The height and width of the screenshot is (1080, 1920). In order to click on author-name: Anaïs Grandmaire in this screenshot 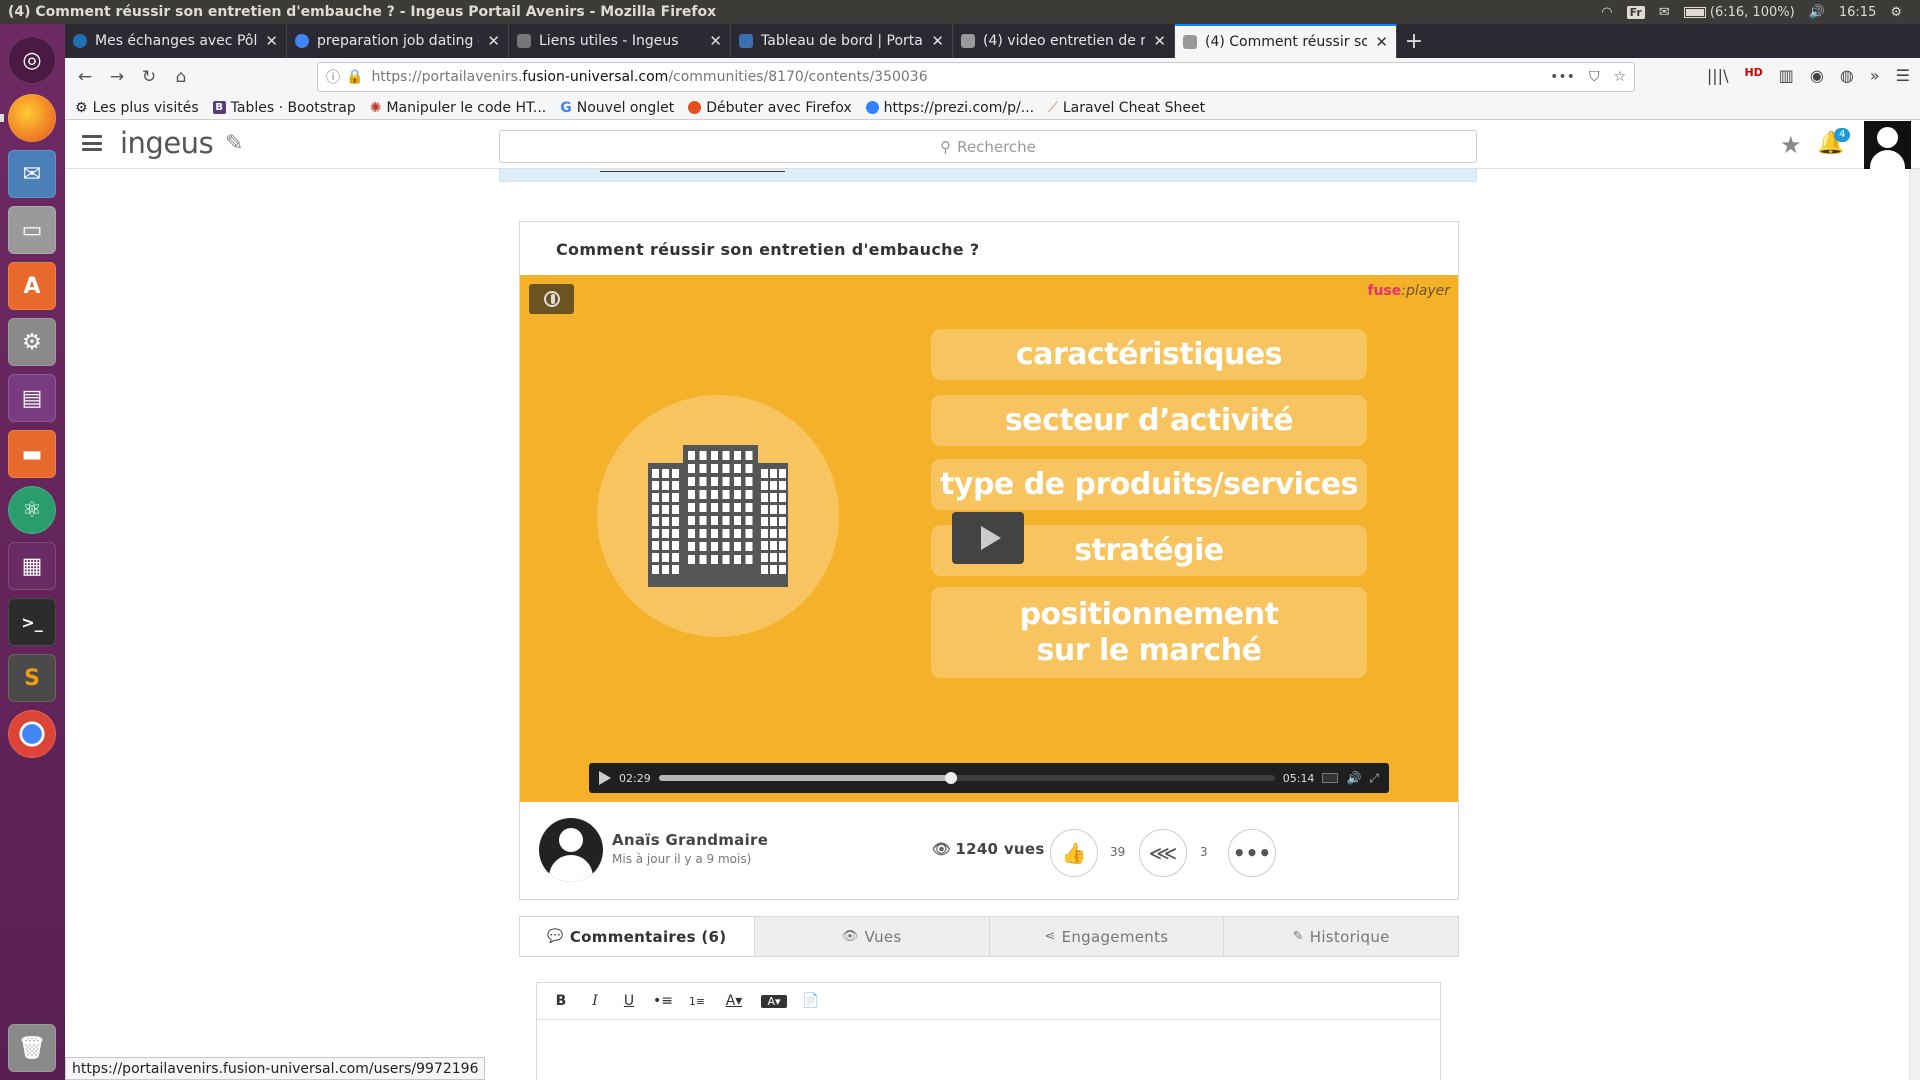, I will do `click(690, 840)`.